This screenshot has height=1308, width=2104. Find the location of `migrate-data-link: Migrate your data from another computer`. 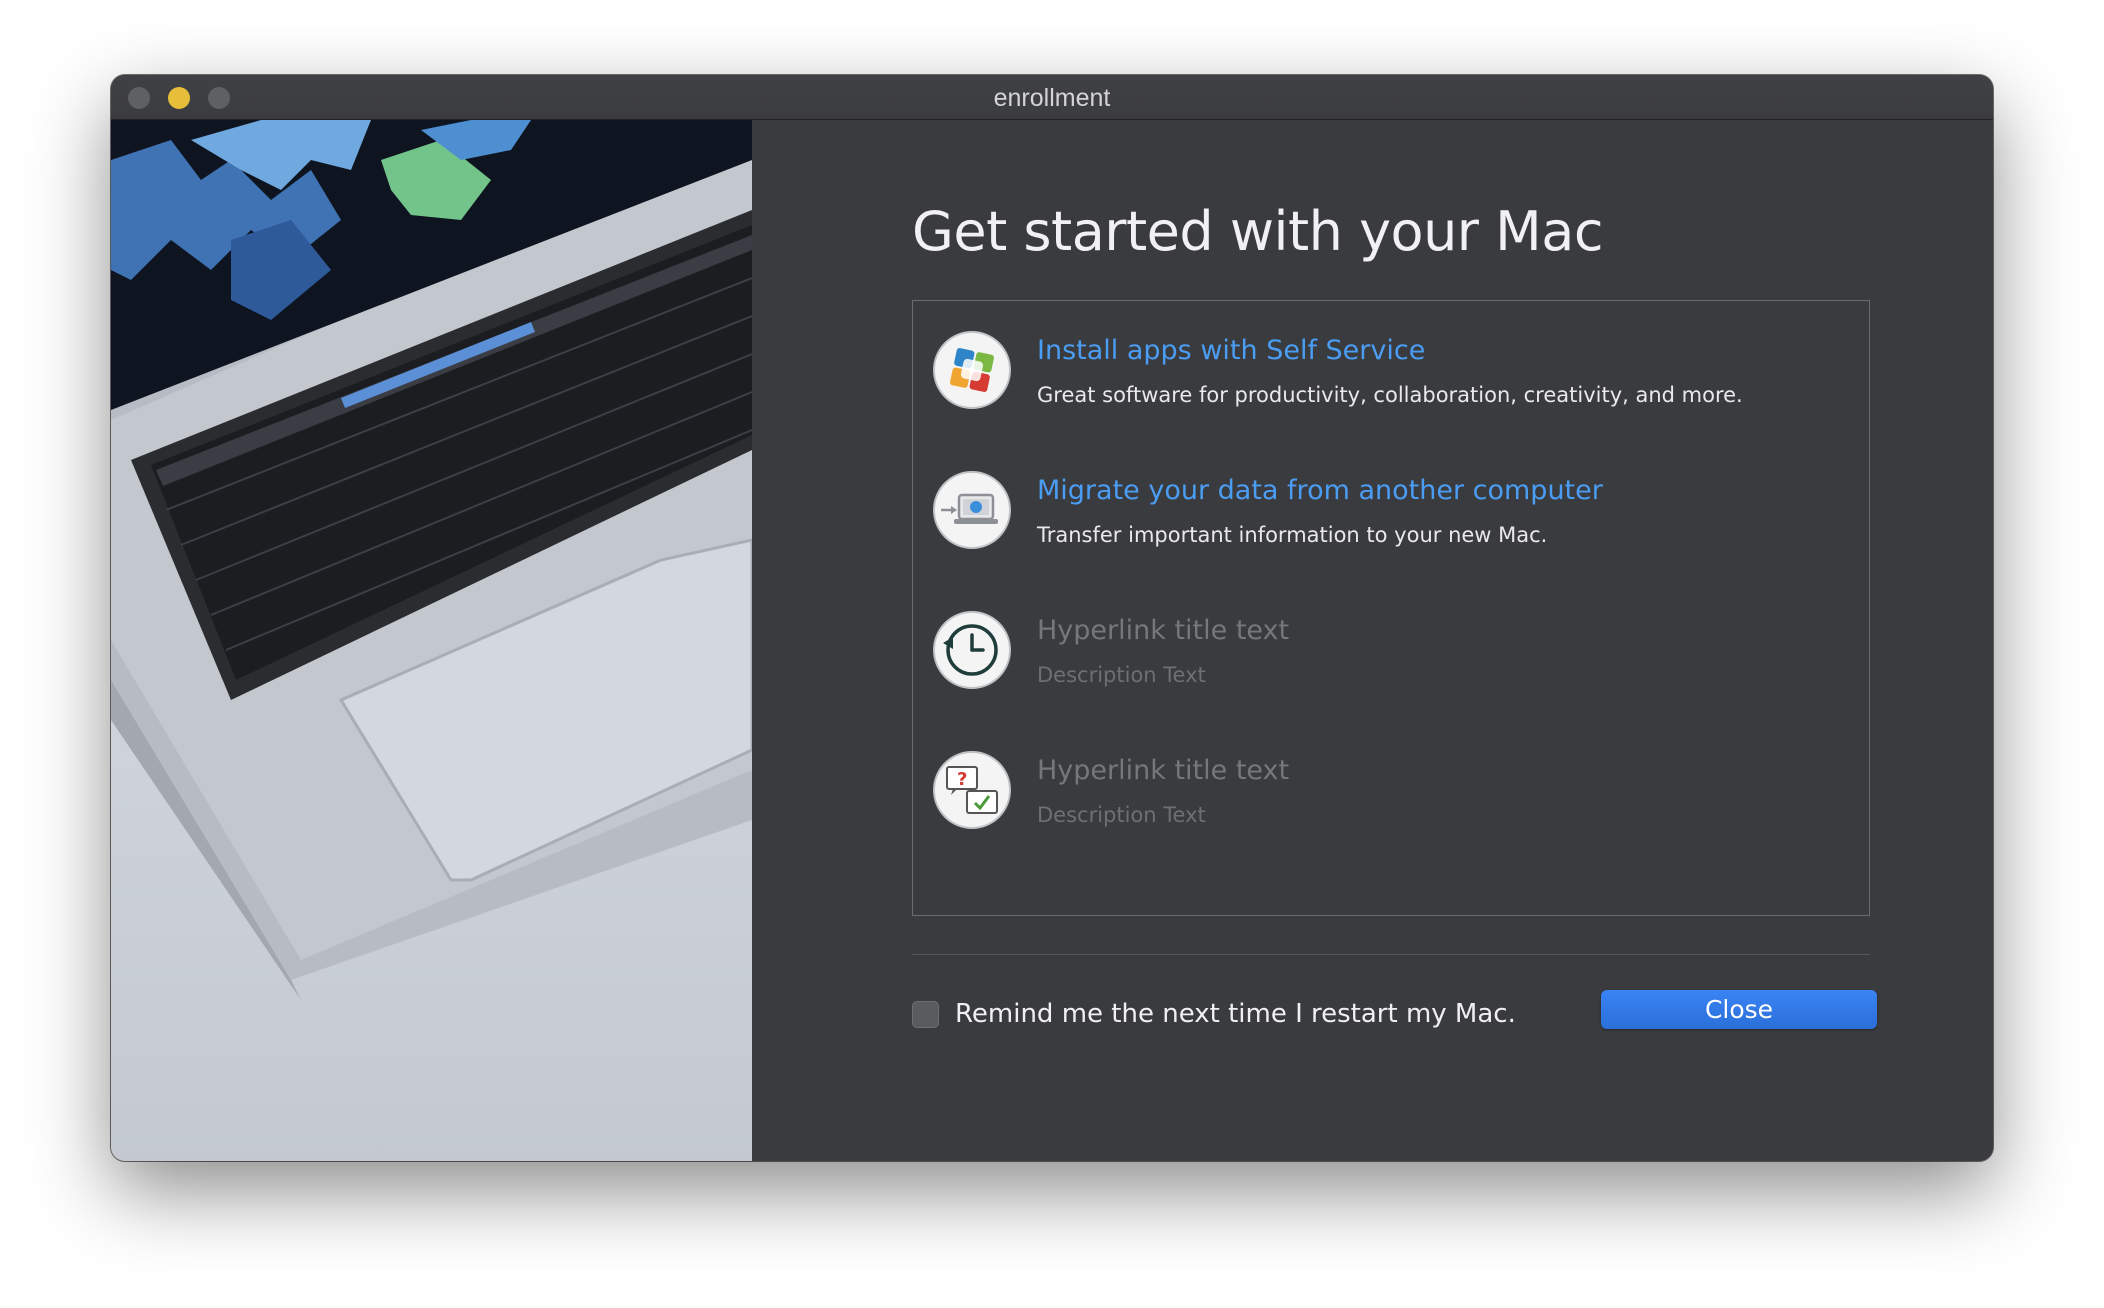

migrate-data-link: Migrate your data from another computer is located at coordinates (1320, 490).